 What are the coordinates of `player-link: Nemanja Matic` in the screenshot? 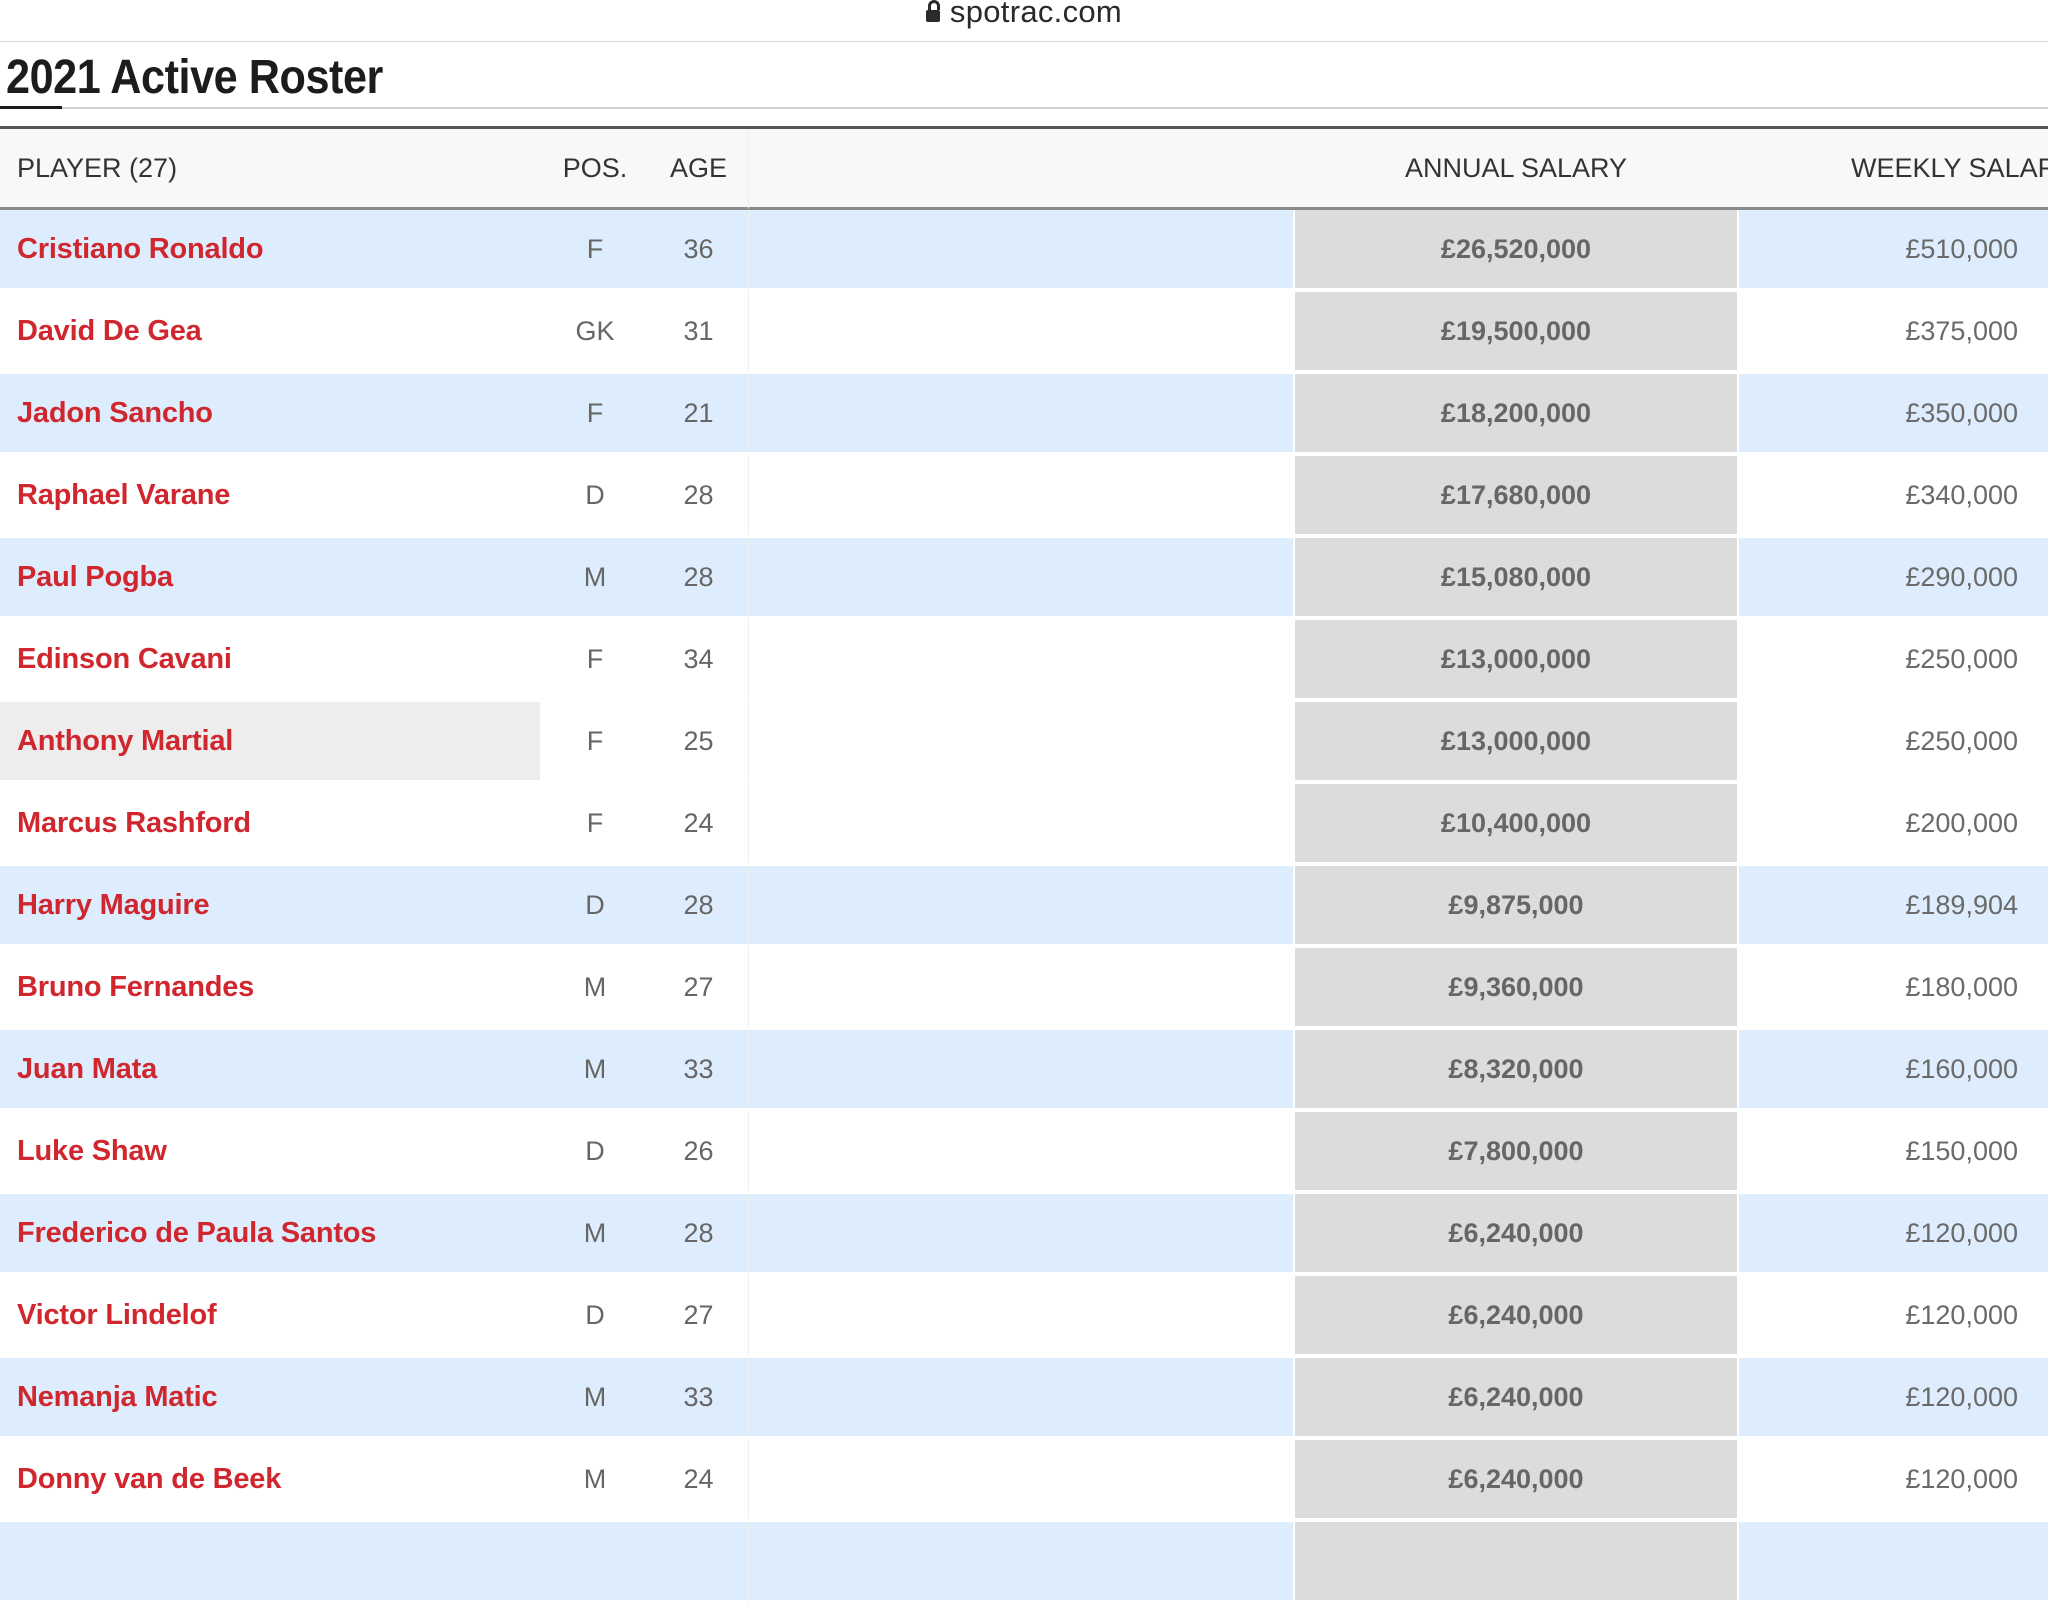 It's located at (117, 1397).